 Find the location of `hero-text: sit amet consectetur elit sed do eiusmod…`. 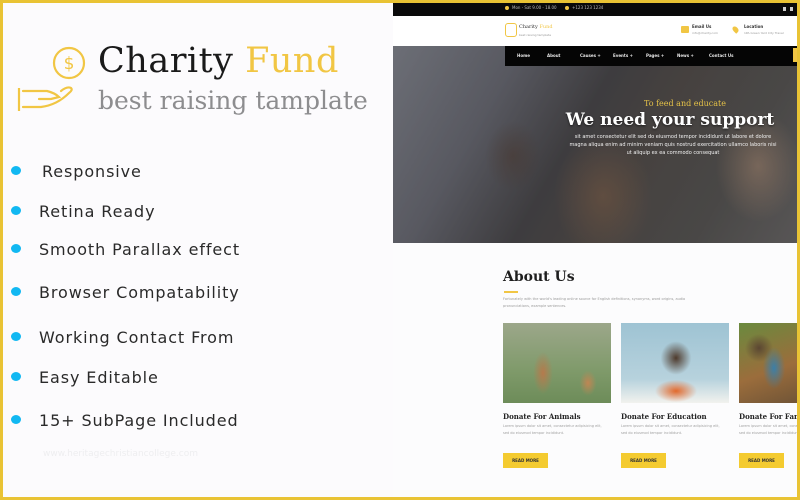

hero-text: sit amet consectetur elit sed do eiusmod… is located at coordinates (673, 145).